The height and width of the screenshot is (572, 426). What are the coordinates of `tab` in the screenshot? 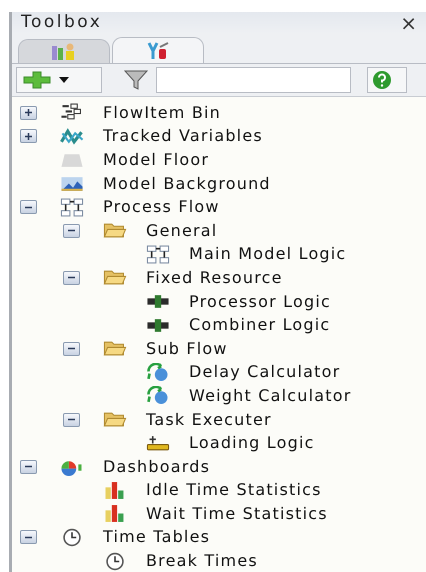 It's located at (158, 50).